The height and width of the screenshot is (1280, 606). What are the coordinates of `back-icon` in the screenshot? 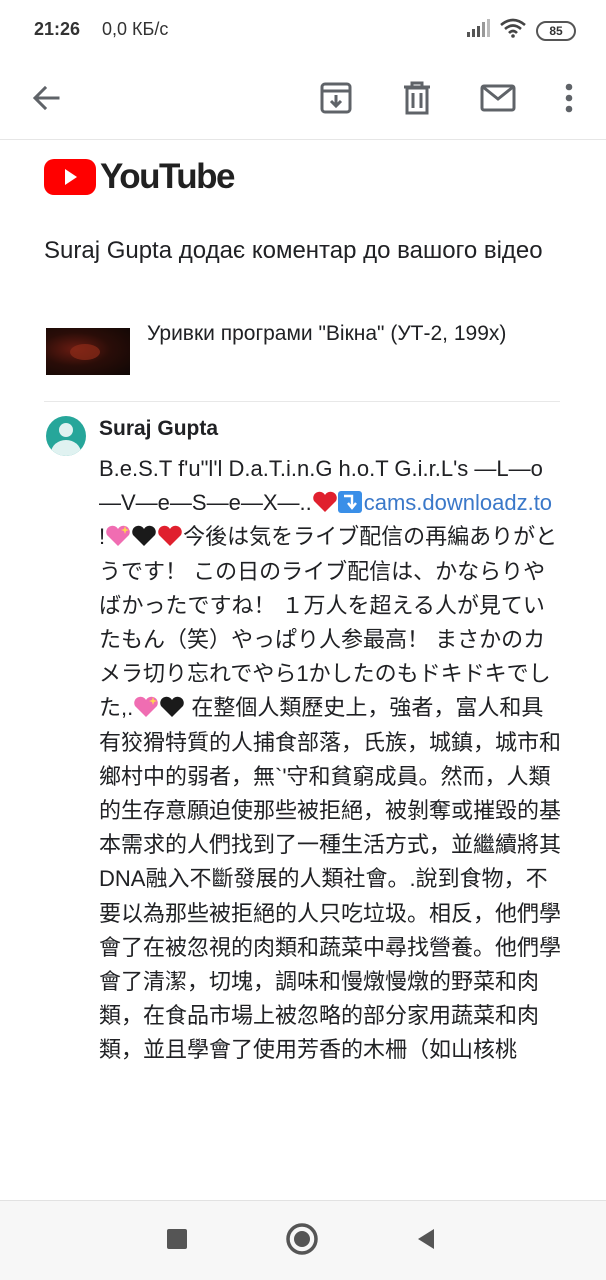 It's located at (426, 1241).